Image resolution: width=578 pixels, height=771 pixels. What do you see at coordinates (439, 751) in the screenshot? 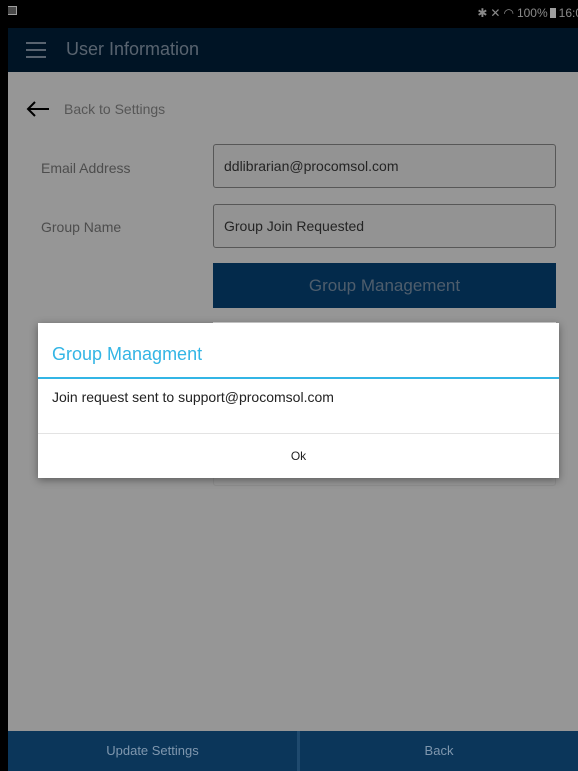
I see `back-button: Back` at bounding box center [439, 751].